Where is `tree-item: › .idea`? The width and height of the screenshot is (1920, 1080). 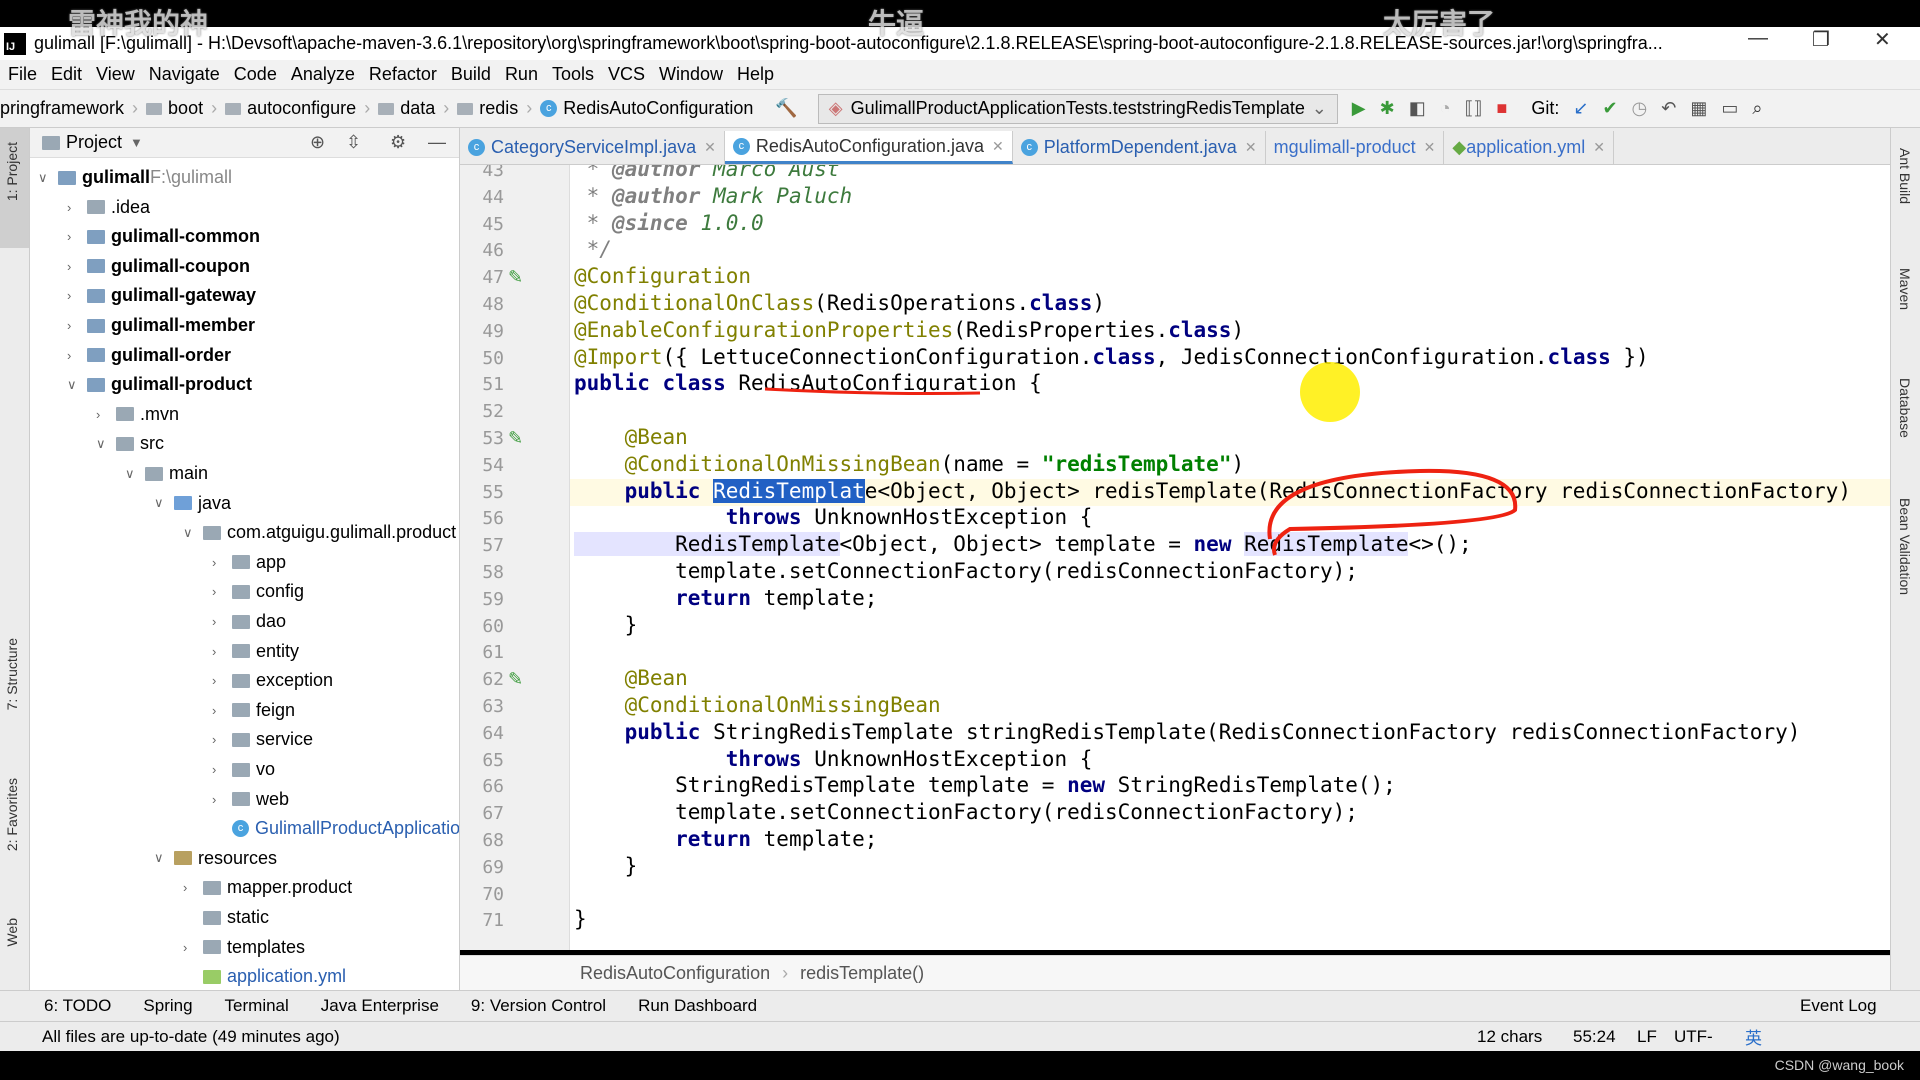
tree-item: › .idea is located at coordinates (108, 207).